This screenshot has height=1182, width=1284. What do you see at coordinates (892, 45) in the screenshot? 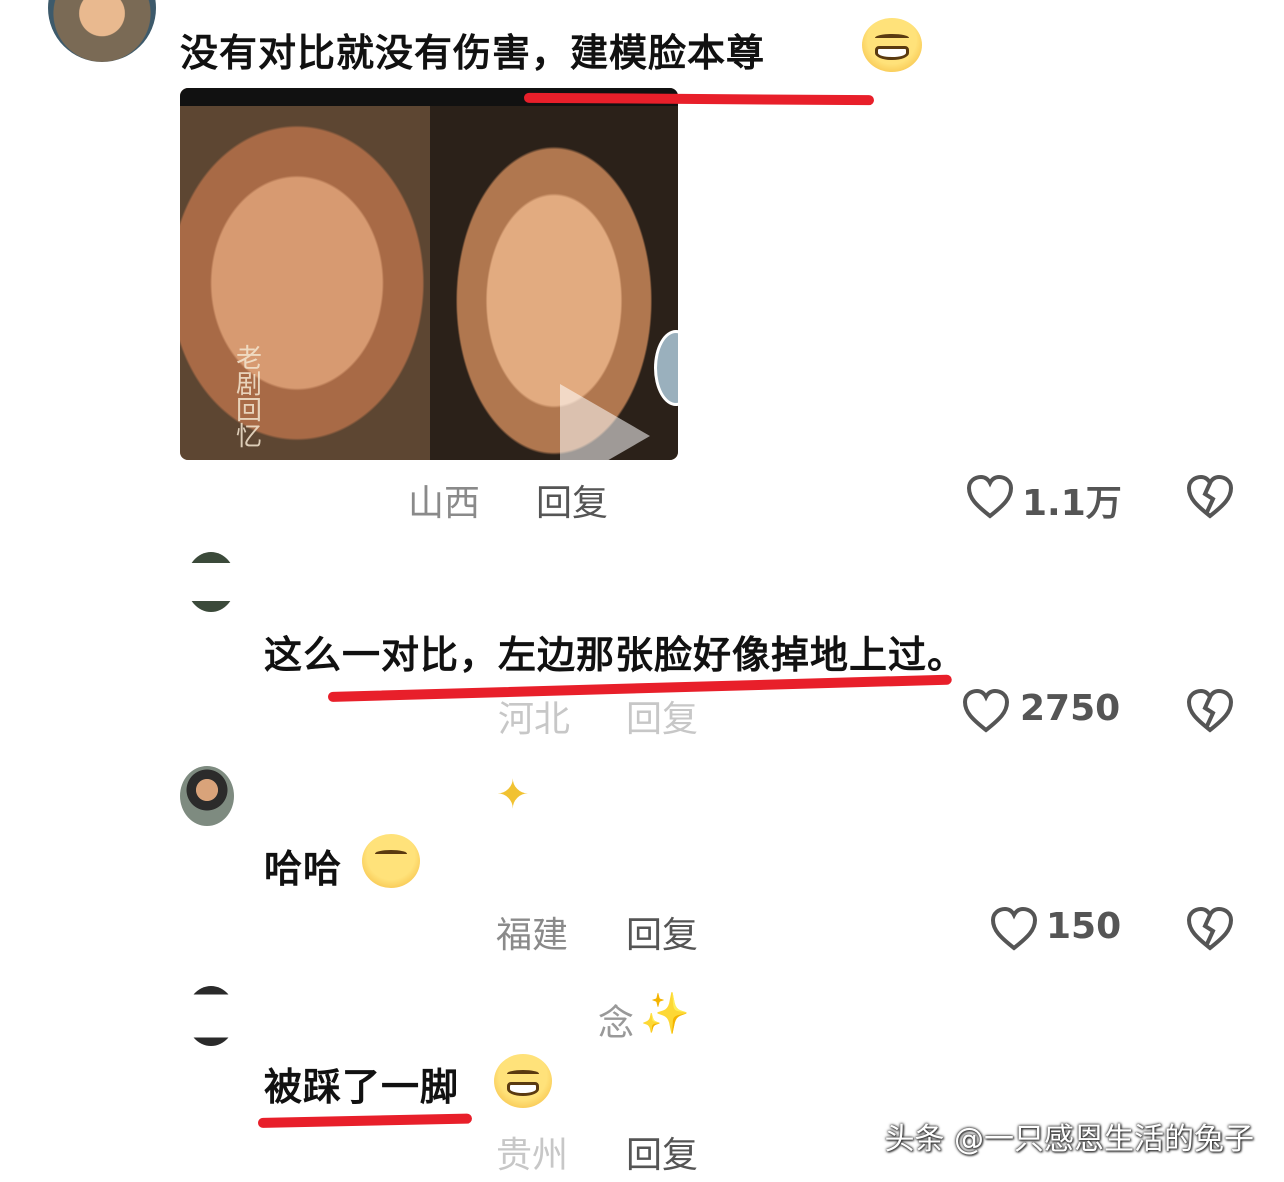
I see `grinning-face-emoji-icon` at bounding box center [892, 45].